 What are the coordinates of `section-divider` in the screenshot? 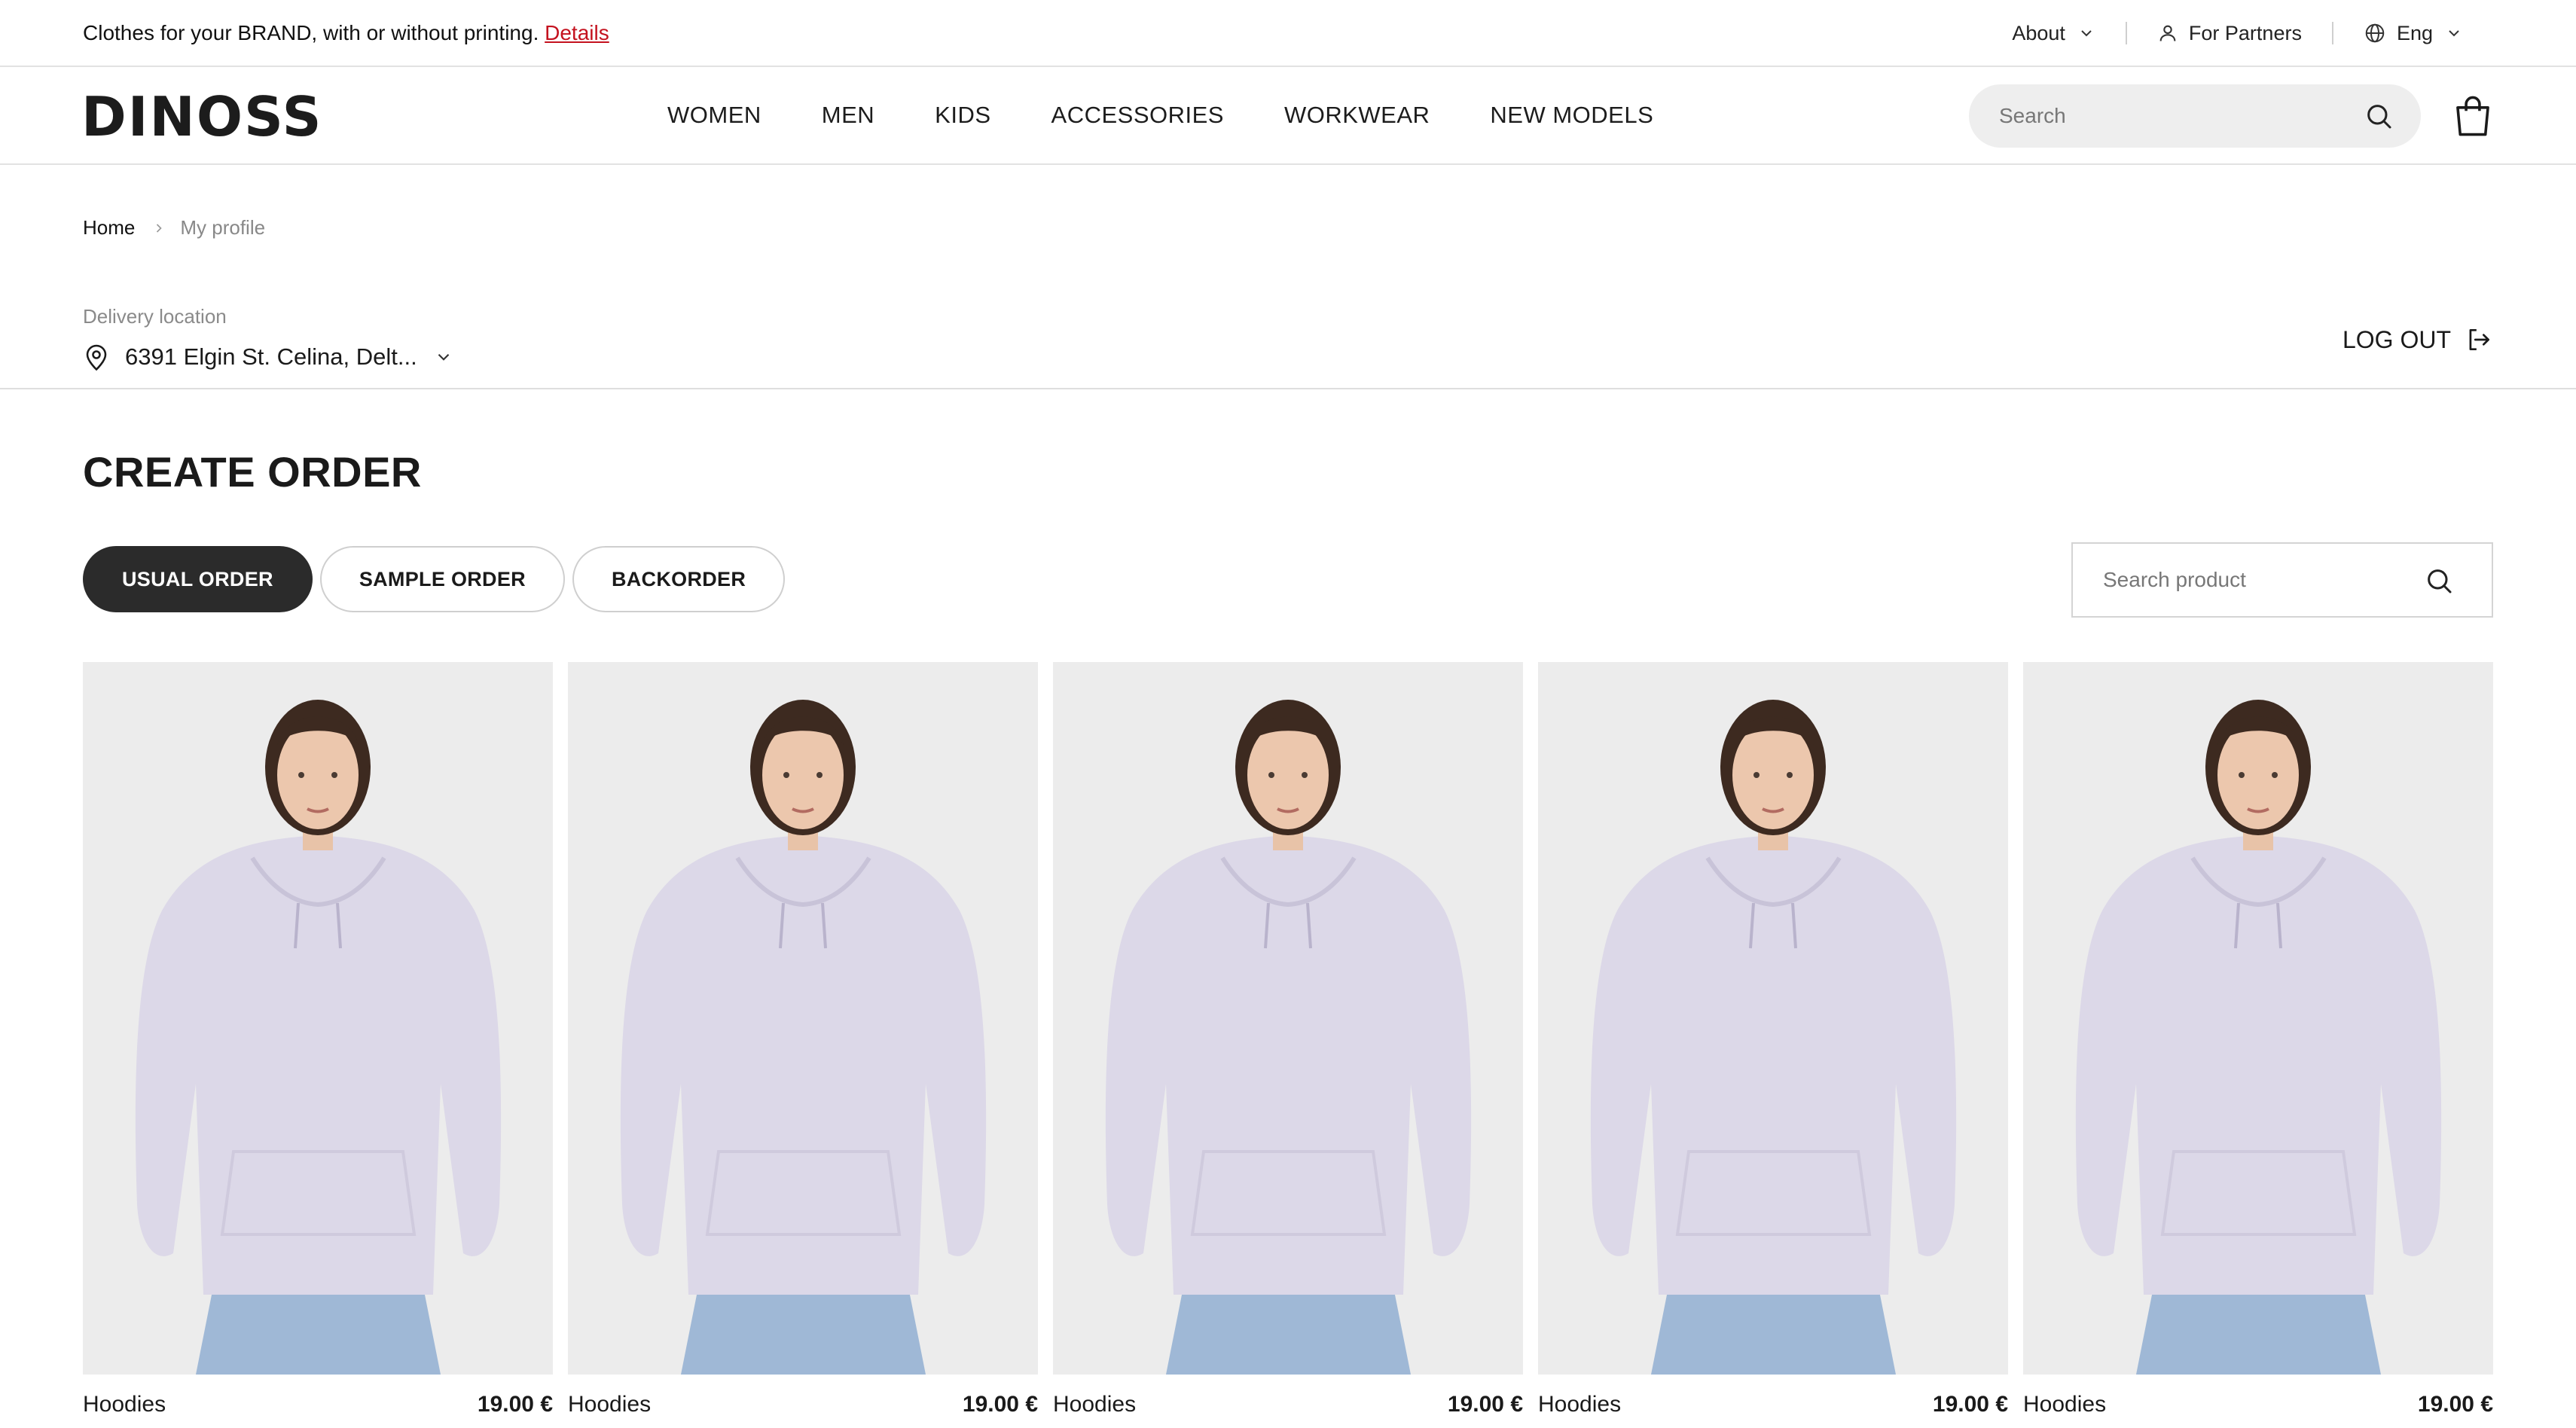 It's located at (1288, 388).